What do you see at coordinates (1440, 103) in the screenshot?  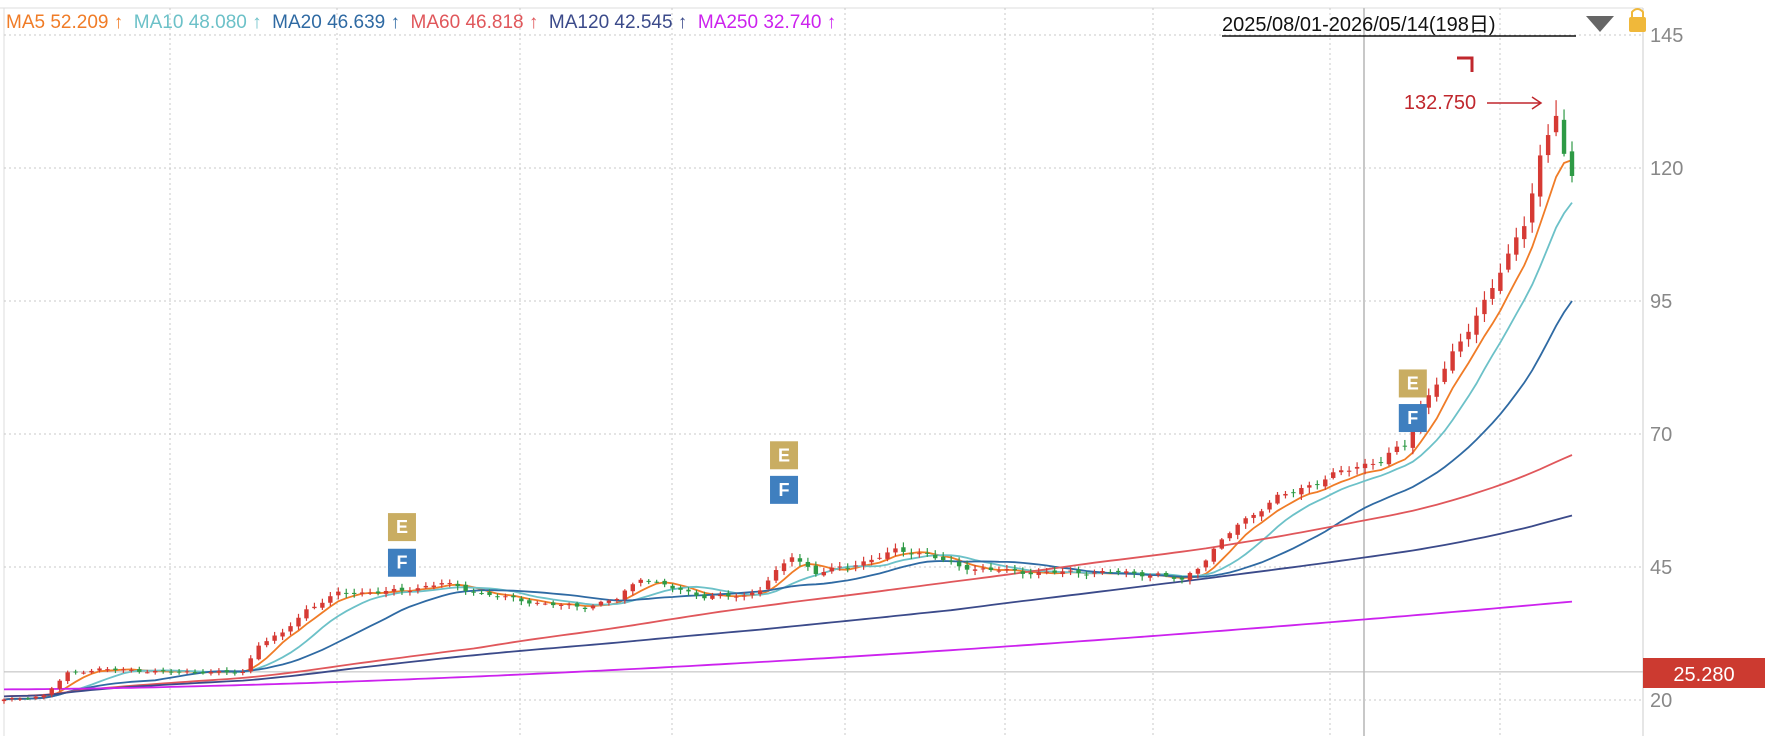 I see `high-label: 132.750` at bounding box center [1440, 103].